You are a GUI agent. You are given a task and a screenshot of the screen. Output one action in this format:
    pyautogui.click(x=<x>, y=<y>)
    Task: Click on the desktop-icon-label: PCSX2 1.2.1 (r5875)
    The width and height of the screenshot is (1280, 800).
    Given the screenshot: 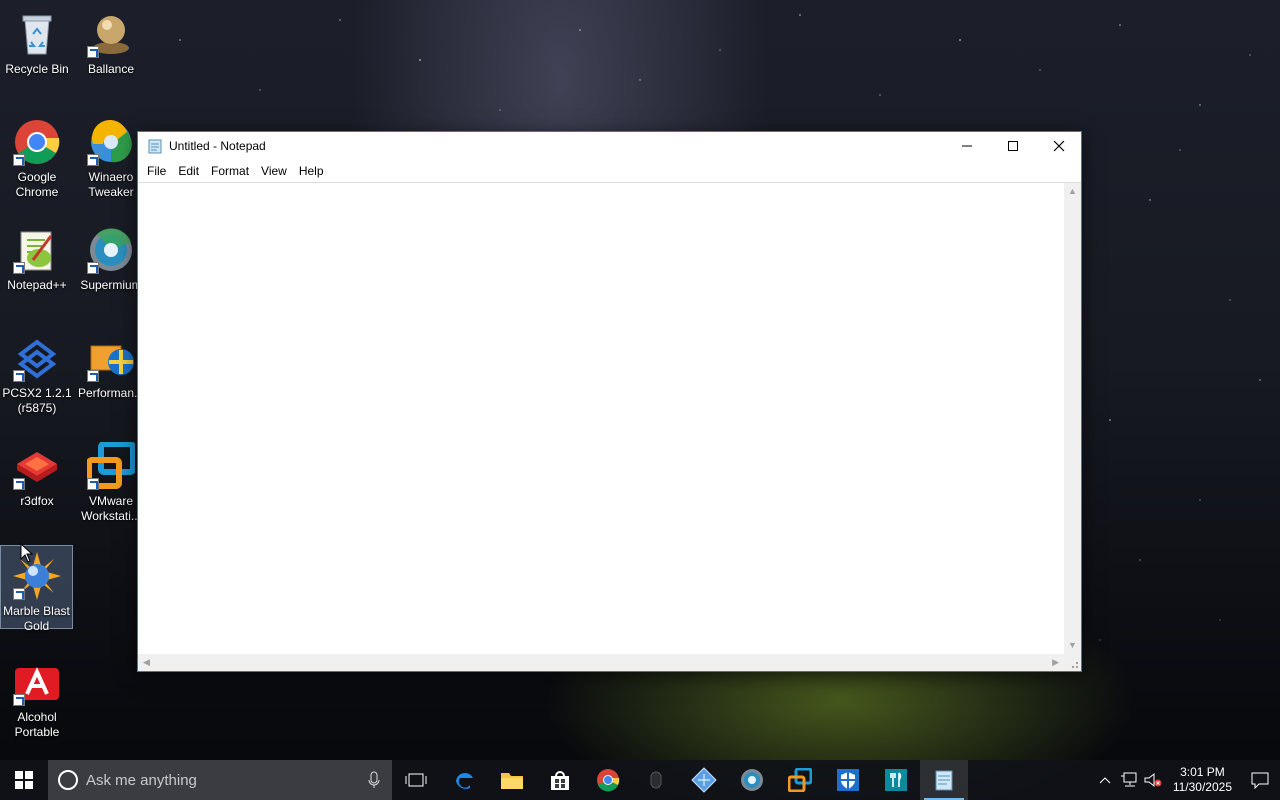 What is the action you would take?
    pyautogui.click(x=37, y=400)
    